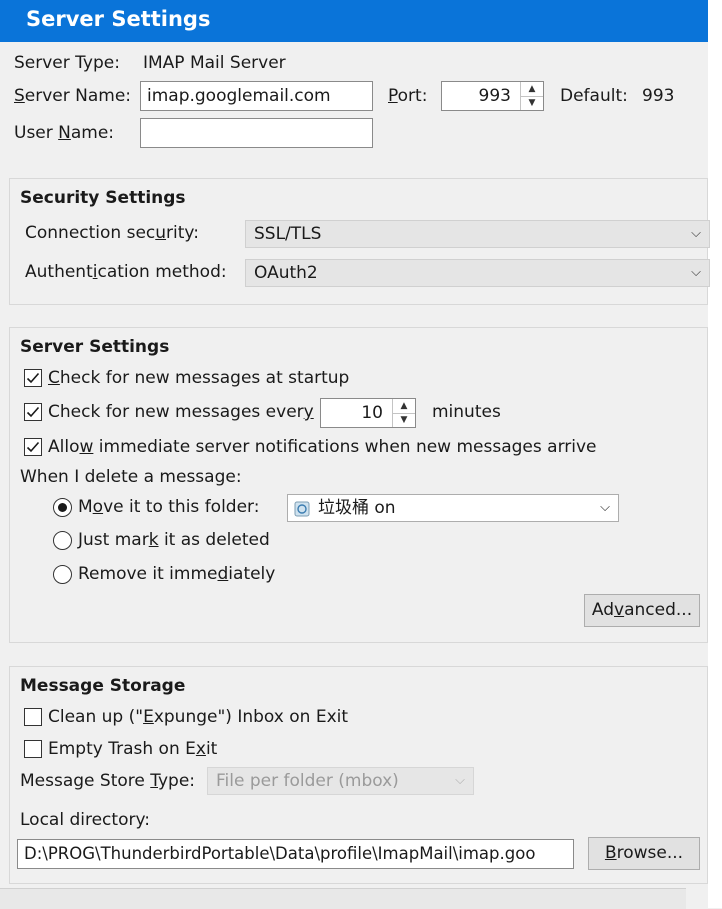 This screenshot has height=909, width=722. I want to click on page-title: Server Settings, so click(118, 19).